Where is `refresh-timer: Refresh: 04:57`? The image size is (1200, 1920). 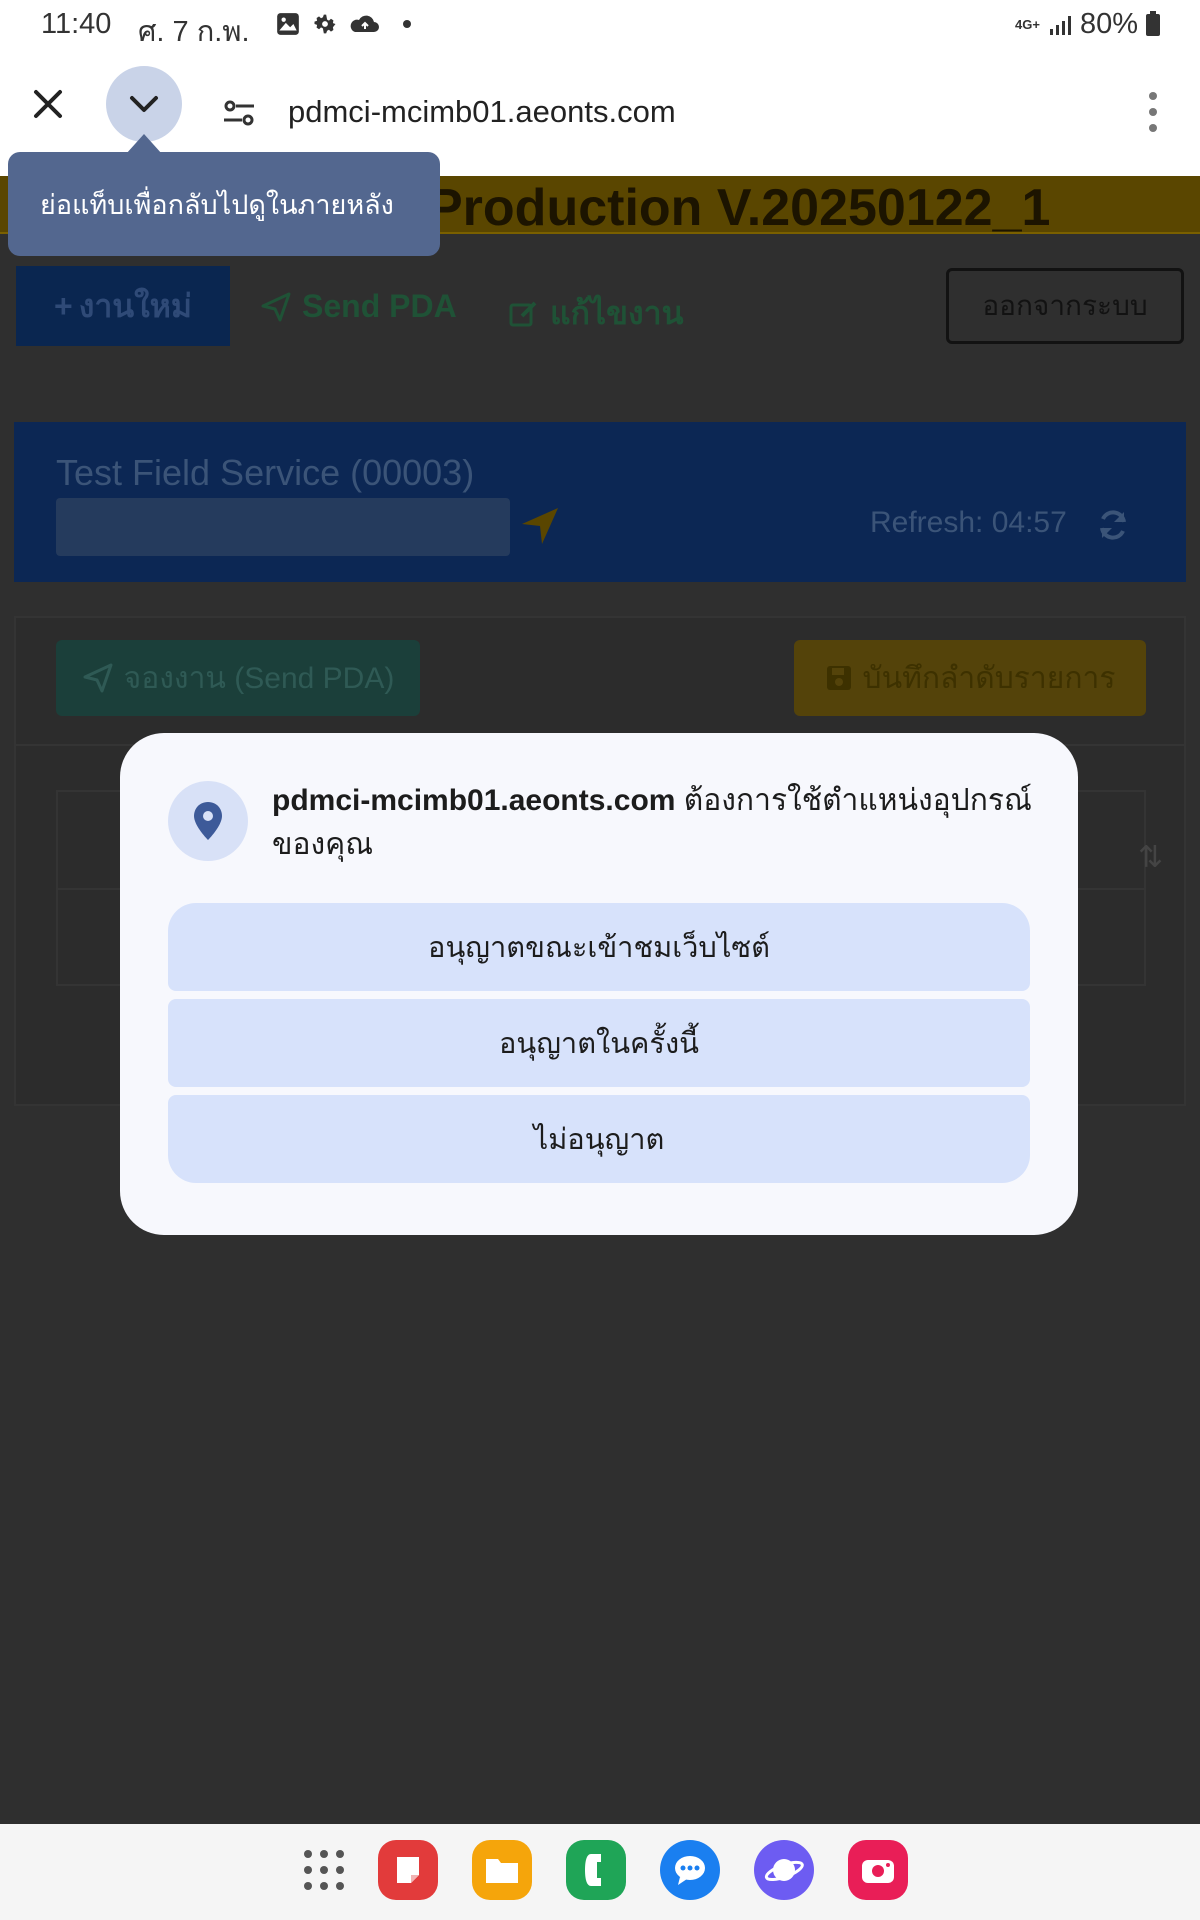
refresh-timer: Refresh: 04:57 is located at coordinates (968, 522).